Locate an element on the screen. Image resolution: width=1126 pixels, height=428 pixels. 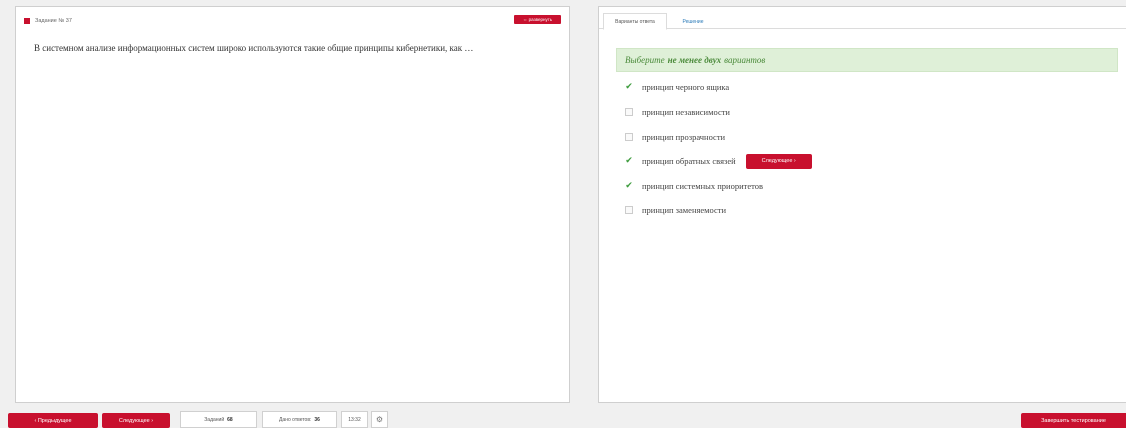
answer-option: принцип прозрачности is located at coordinates (675, 137).